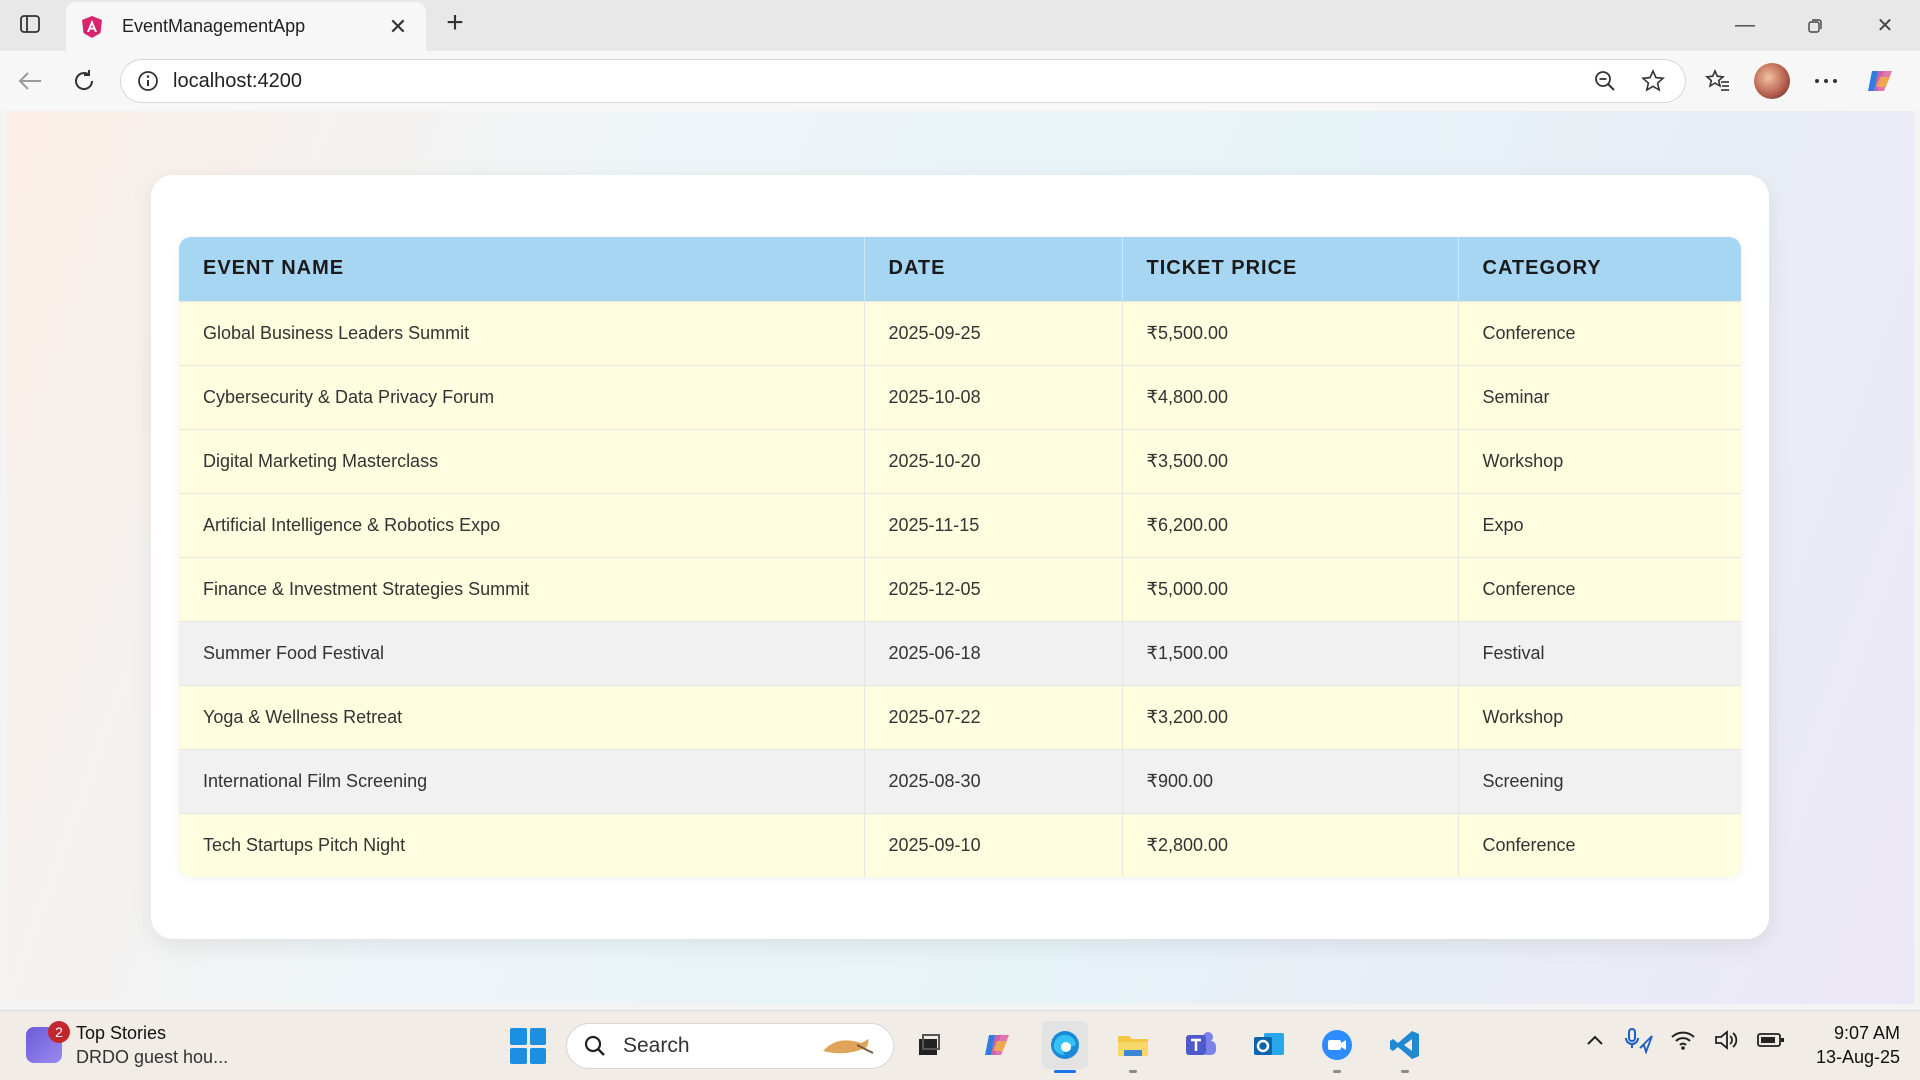 Image resolution: width=1920 pixels, height=1080 pixels. I want to click on close-window-icon: ✕, so click(1885, 25).